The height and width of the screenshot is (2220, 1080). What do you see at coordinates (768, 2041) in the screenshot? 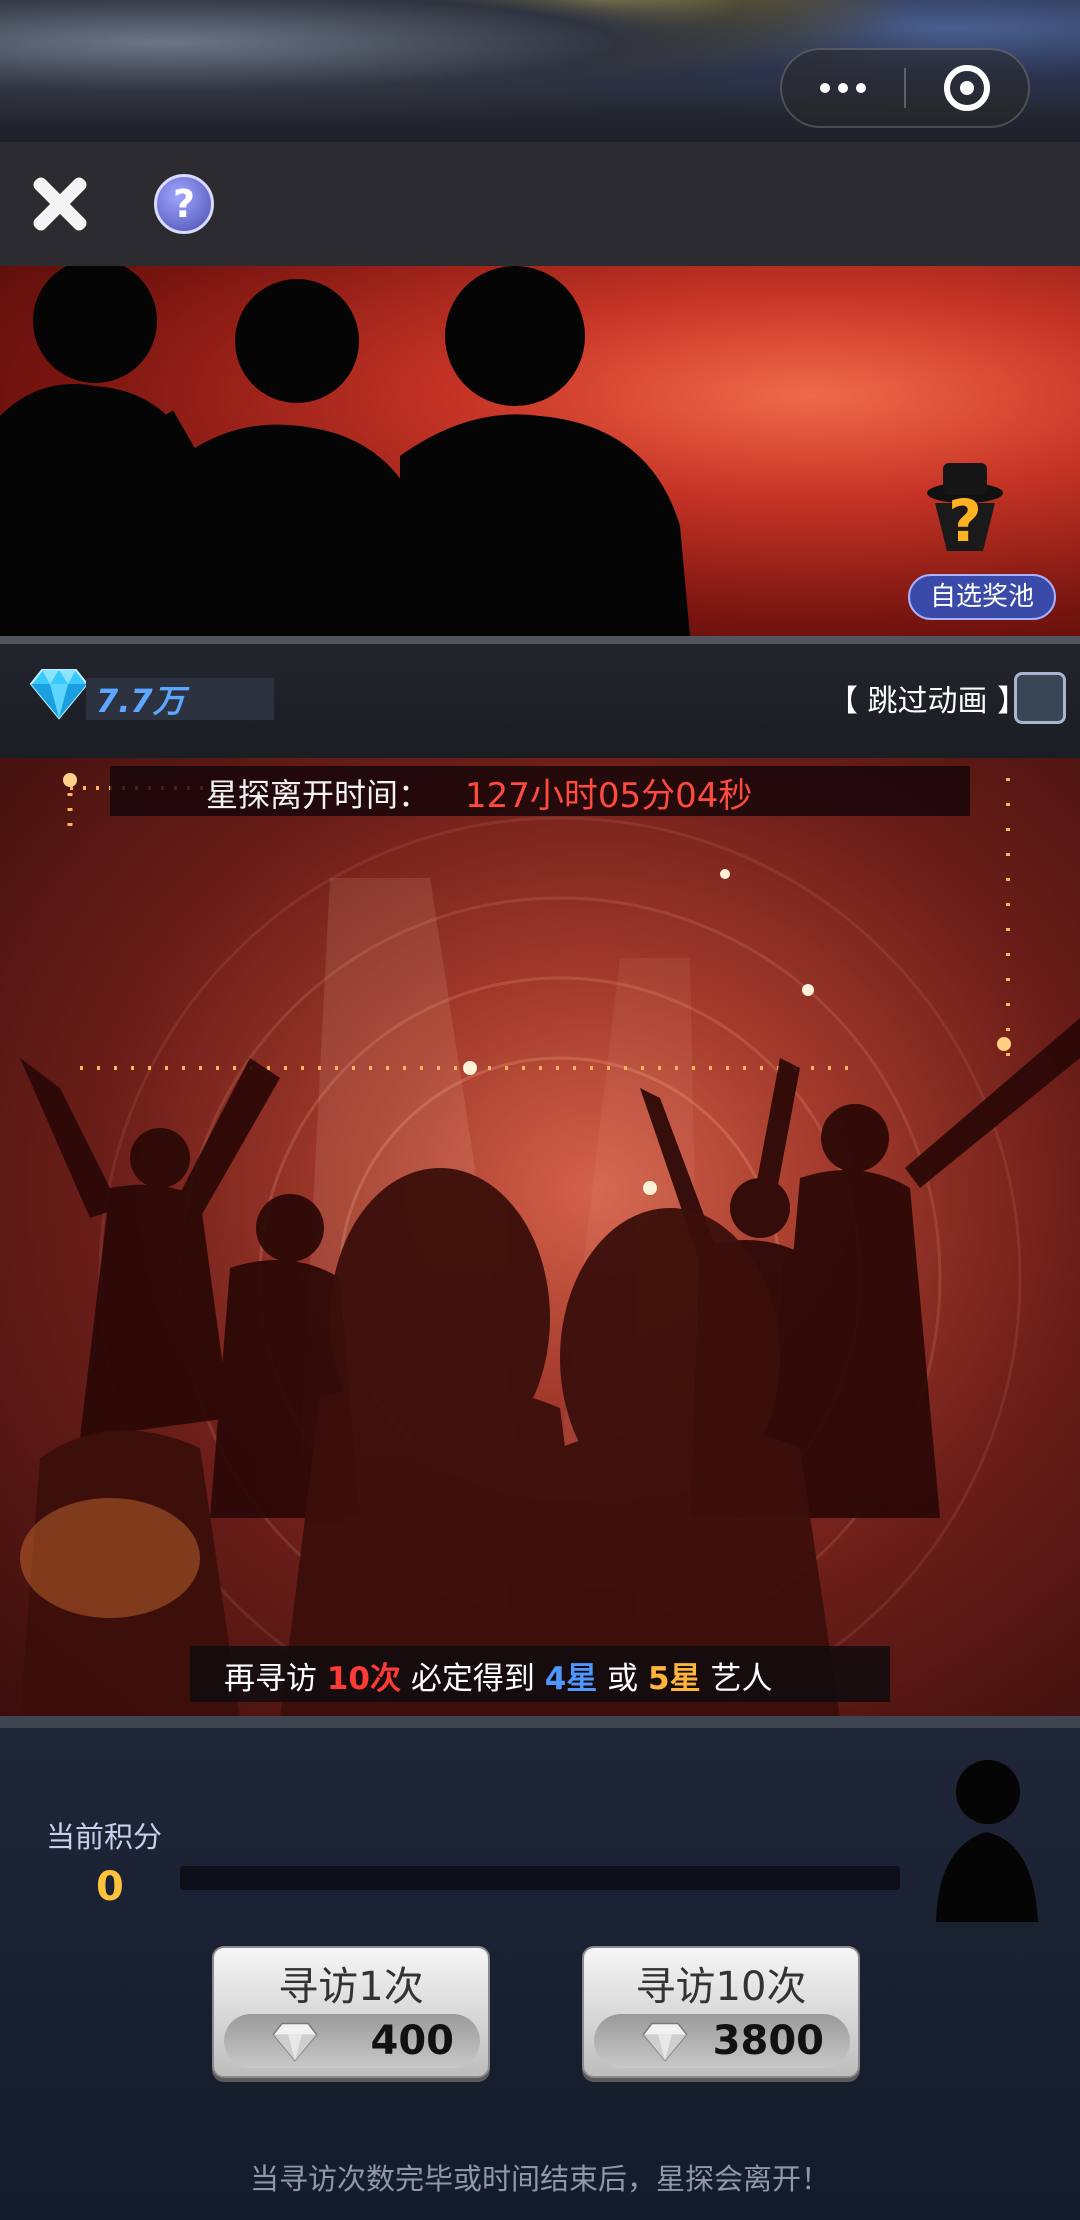
I see `recruit-ten-cost-value: 3800` at bounding box center [768, 2041].